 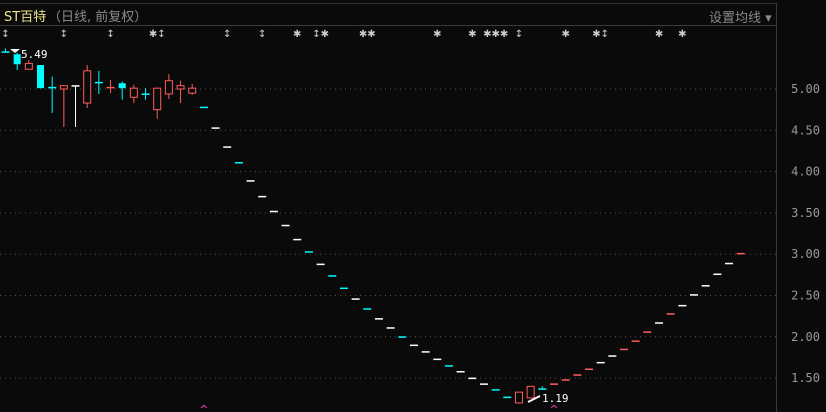 I want to click on event-marker-icon: ↕✱, so click(x=320, y=34).